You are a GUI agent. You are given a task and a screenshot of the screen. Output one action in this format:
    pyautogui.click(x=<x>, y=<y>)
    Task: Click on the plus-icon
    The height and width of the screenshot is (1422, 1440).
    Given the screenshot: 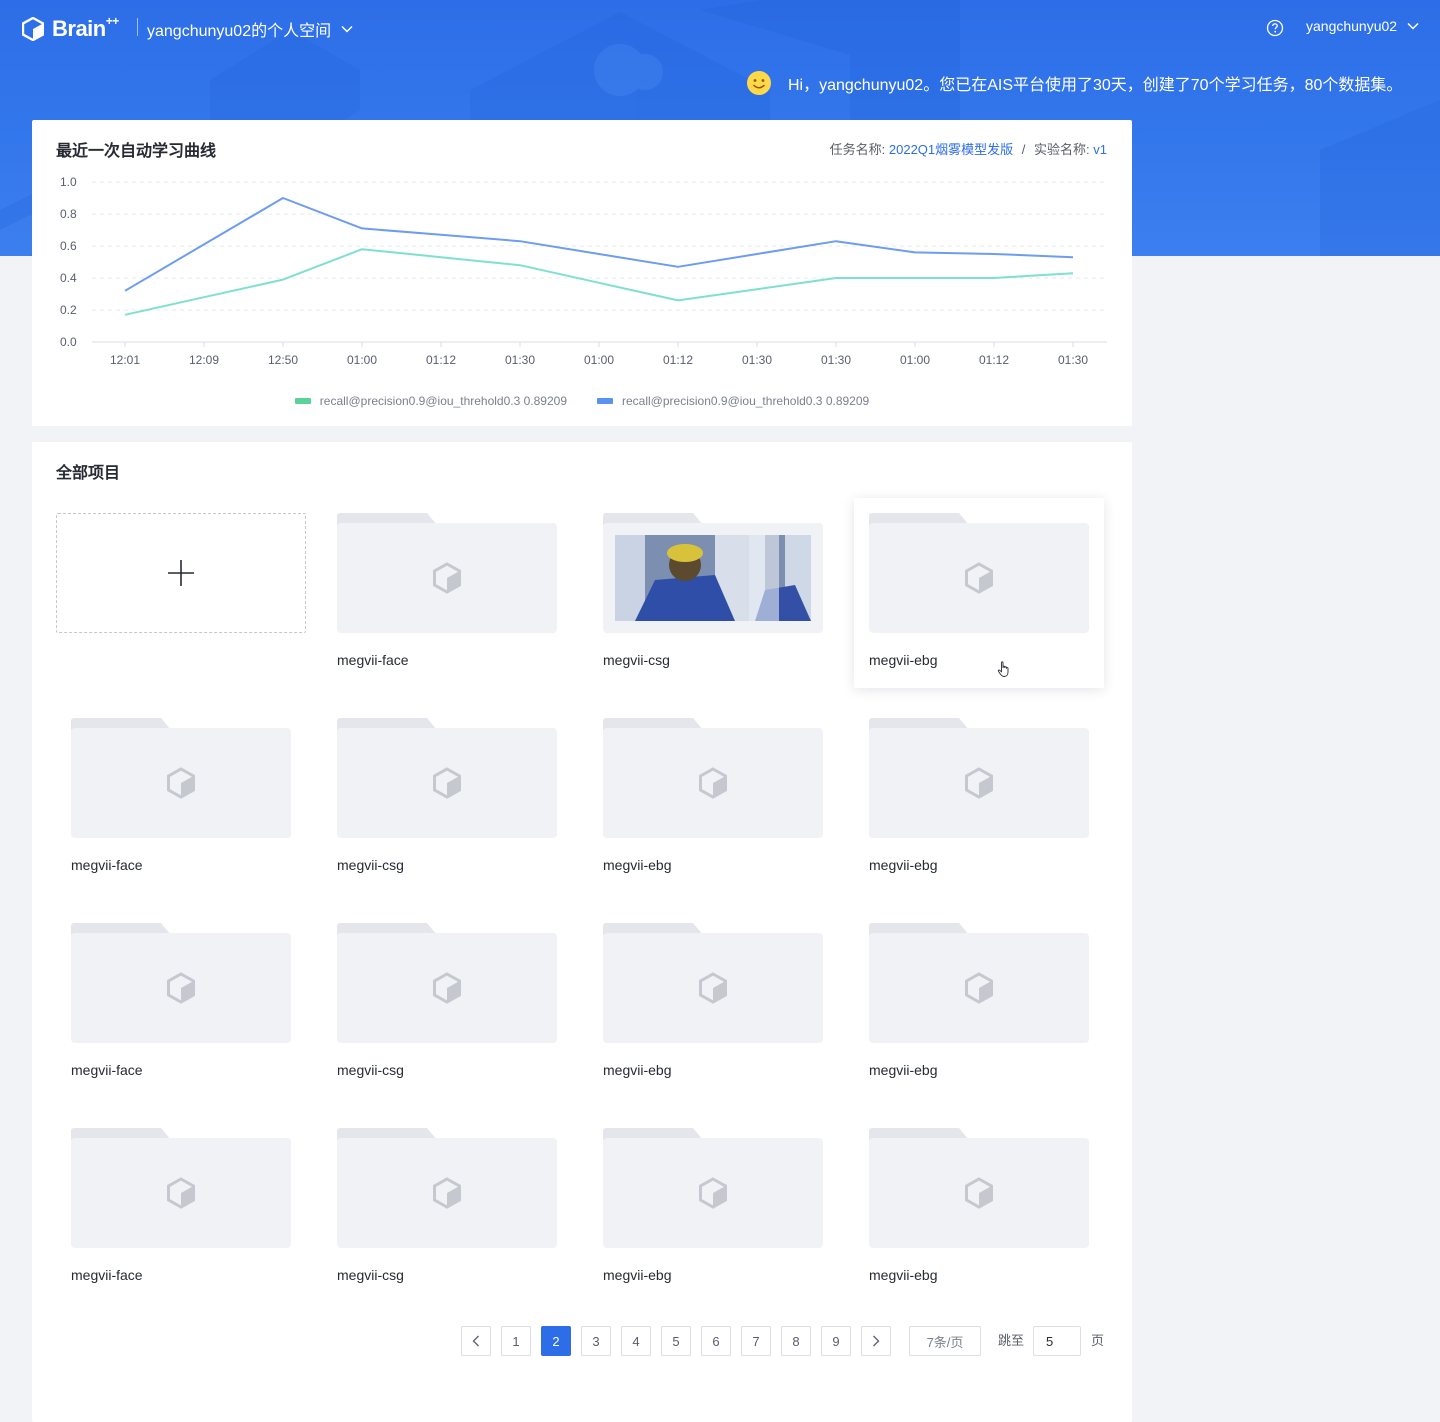 What is the action you would take?
    pyautogui.click(x=181, y=573)
    